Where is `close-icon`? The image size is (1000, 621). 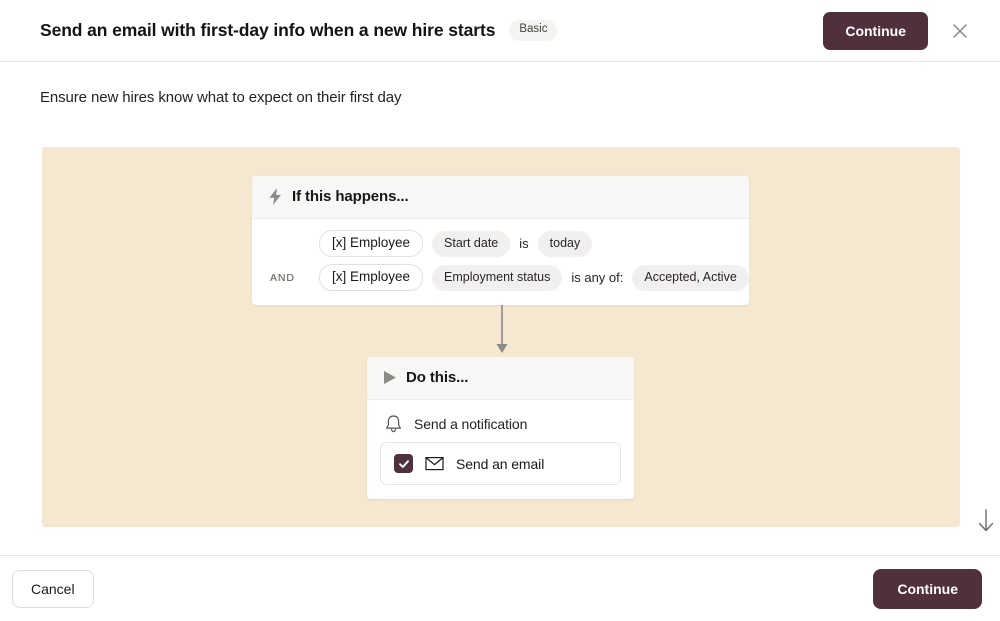
close-icon is located at coordinates (960, 30).